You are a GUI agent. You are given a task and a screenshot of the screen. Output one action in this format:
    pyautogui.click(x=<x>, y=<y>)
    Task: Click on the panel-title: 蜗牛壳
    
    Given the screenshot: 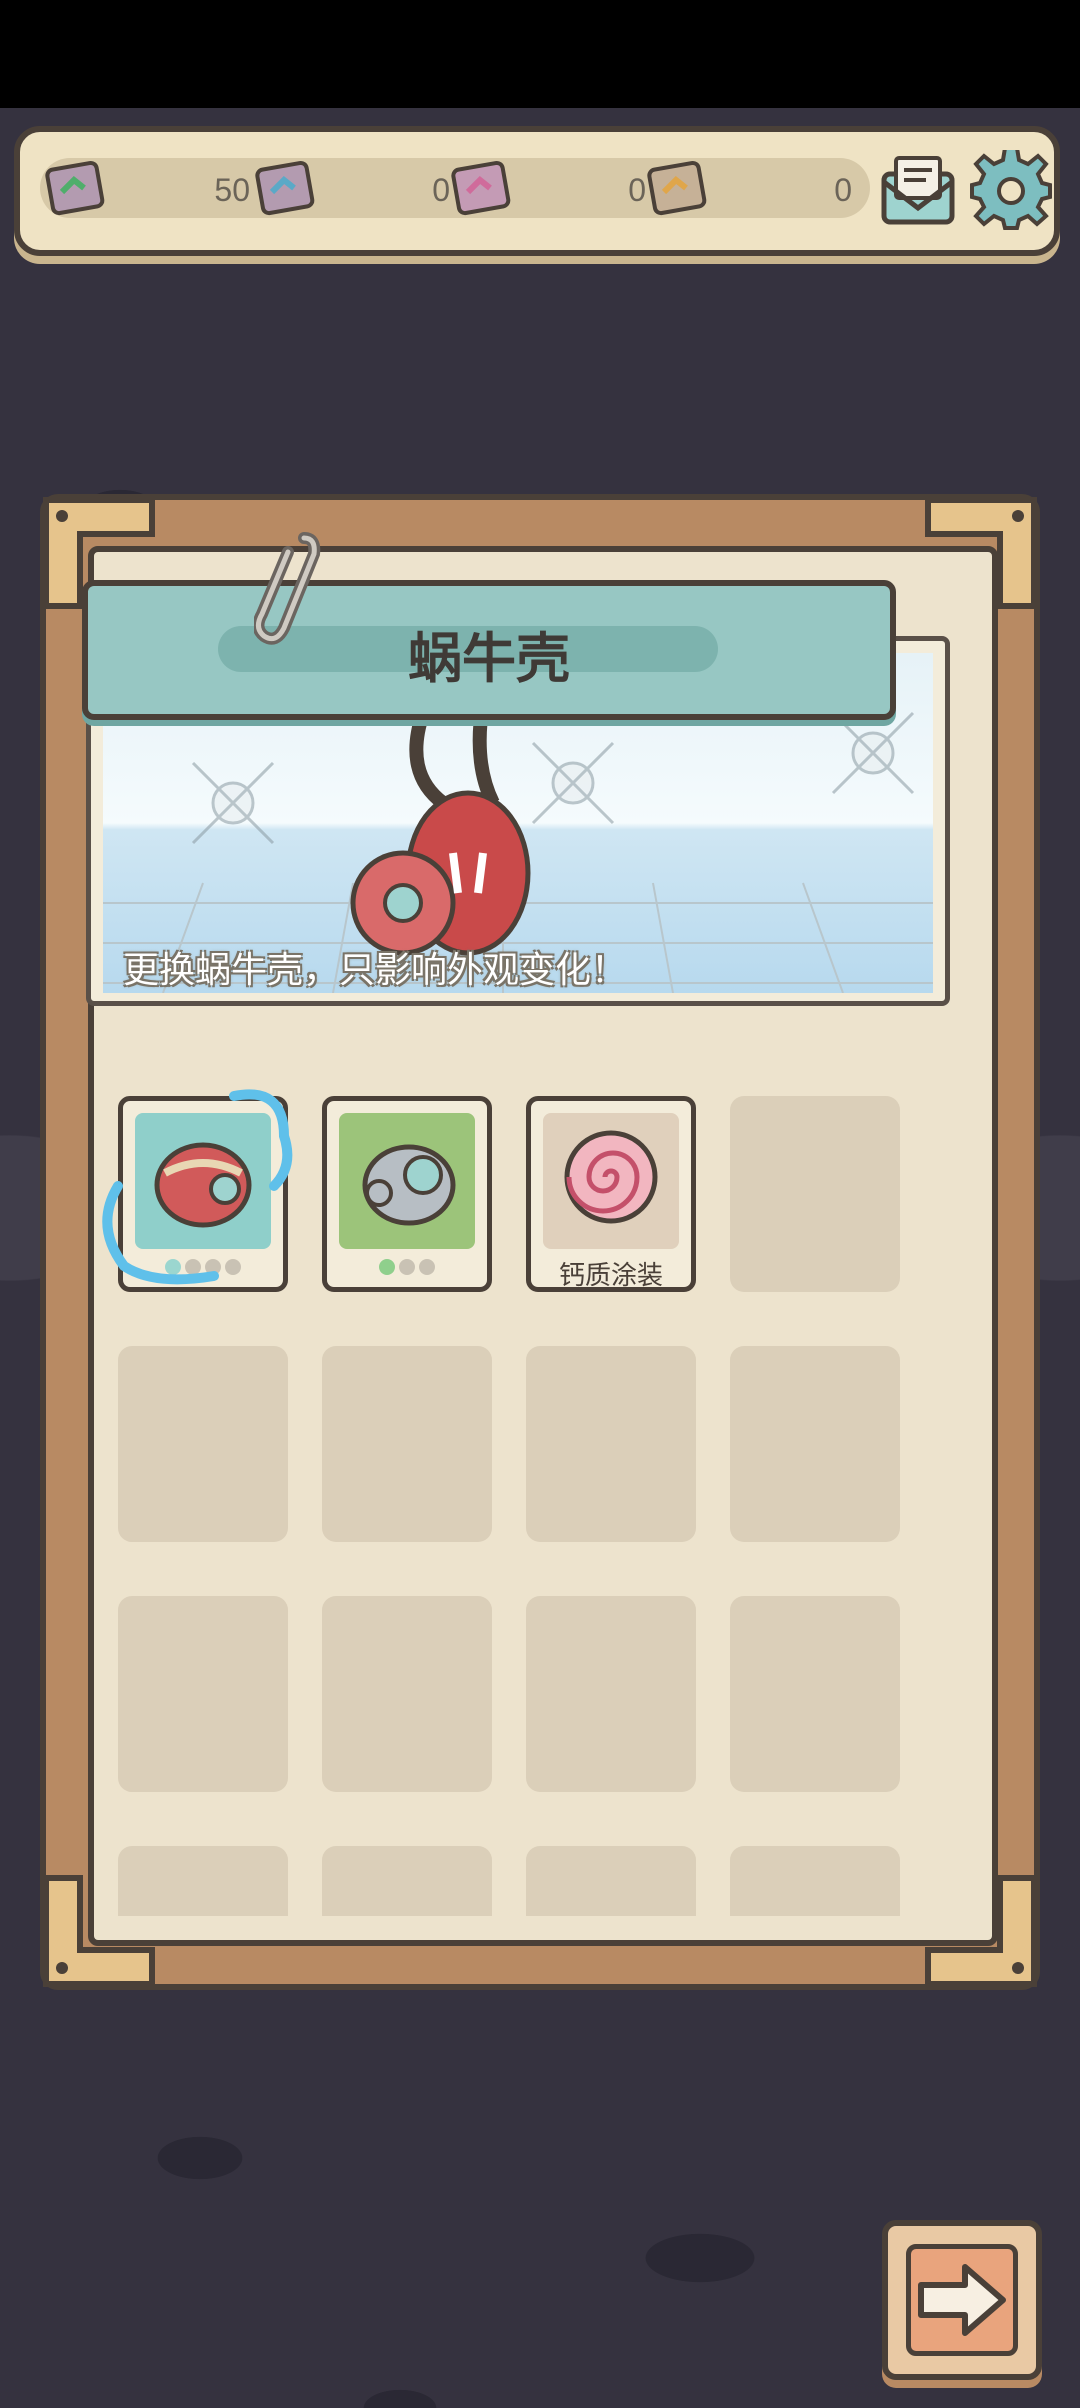 What is the action you would take?
    pyautogui.click(x=489, y=658)
    